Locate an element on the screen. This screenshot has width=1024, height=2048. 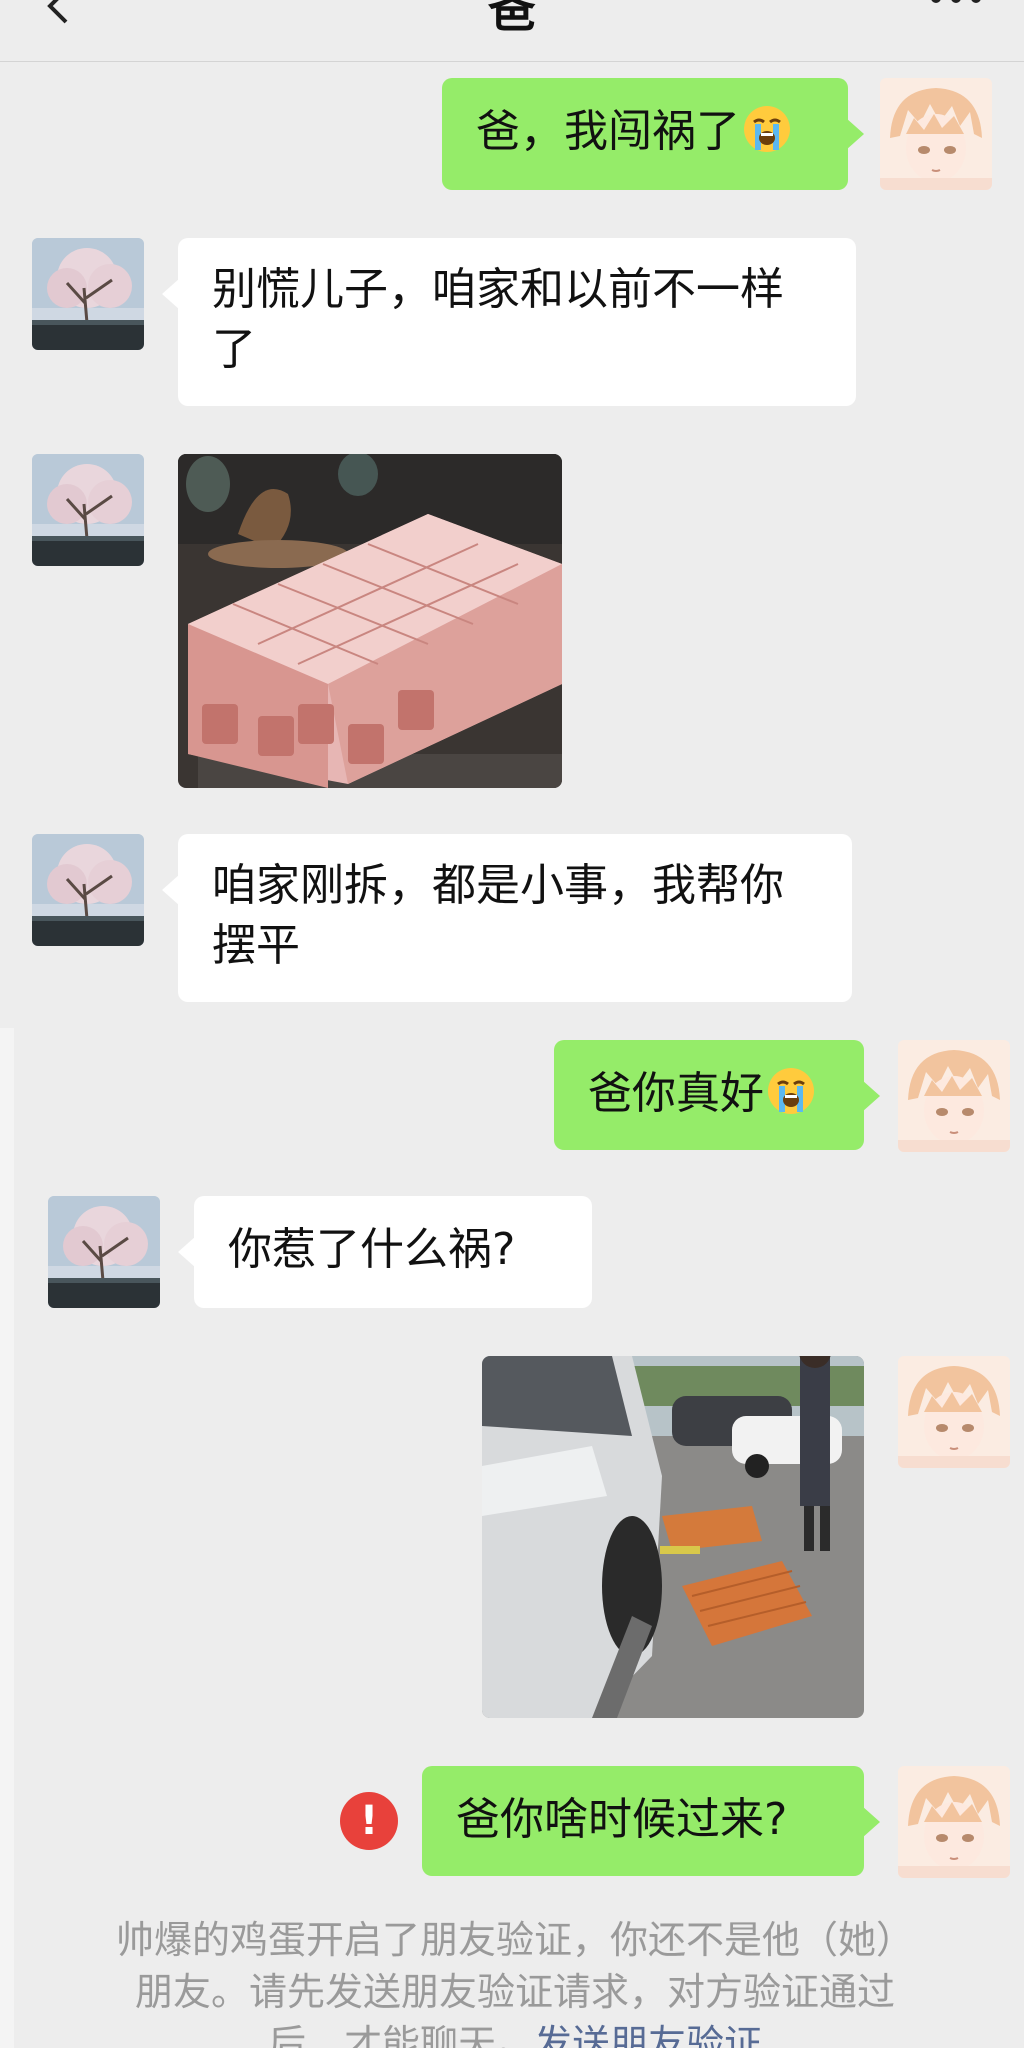
chat-header: 爸 is located at coordinates (512, 31).